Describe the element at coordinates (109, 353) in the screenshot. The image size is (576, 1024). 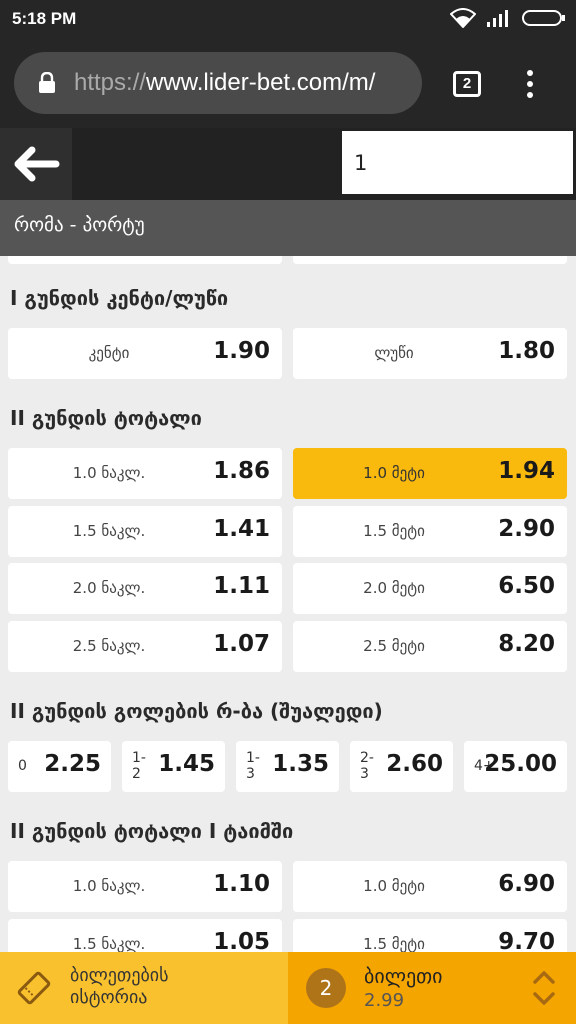
I see `odd-label: კენტი` at that location.